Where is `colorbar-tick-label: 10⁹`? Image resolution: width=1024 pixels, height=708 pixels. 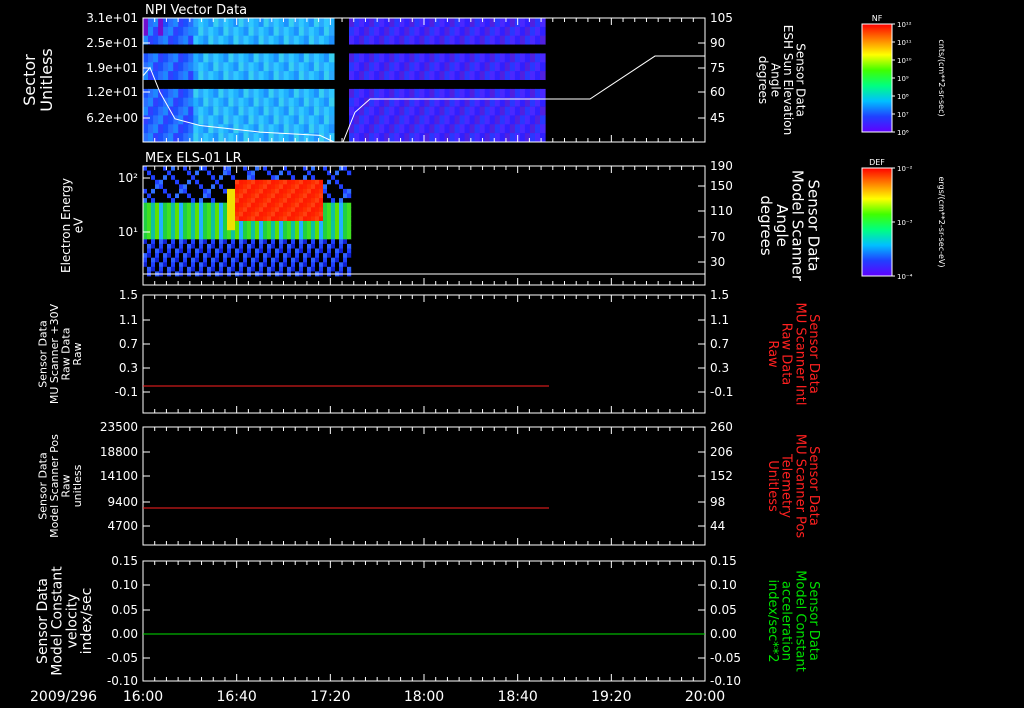
colorbar-tick-label: 10⁹ is located at coordinates (903, 79).